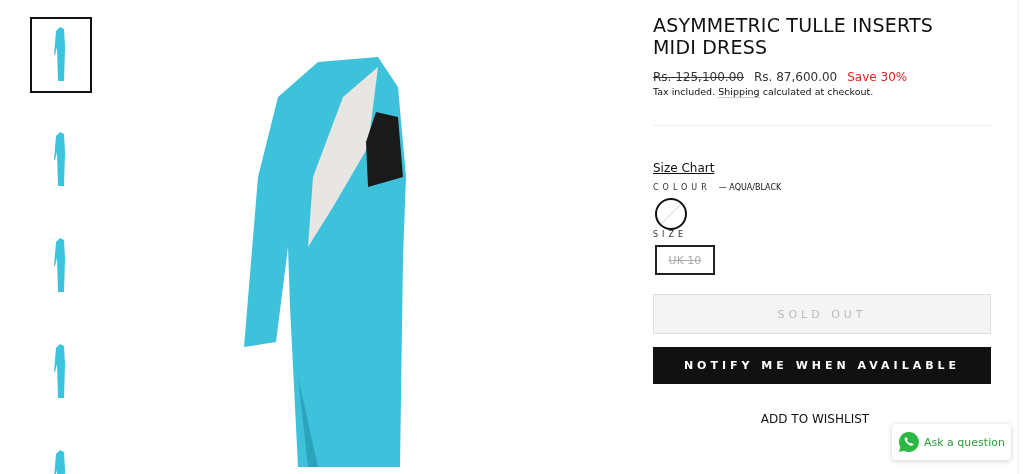 The height and width of the screenshot is (474, 1024). Describe the element at coordinates (794, 36) in the screenshot. I see `product-title: ASYMMETRIC TULLE INSERTS MIDI DRESS` at that location.